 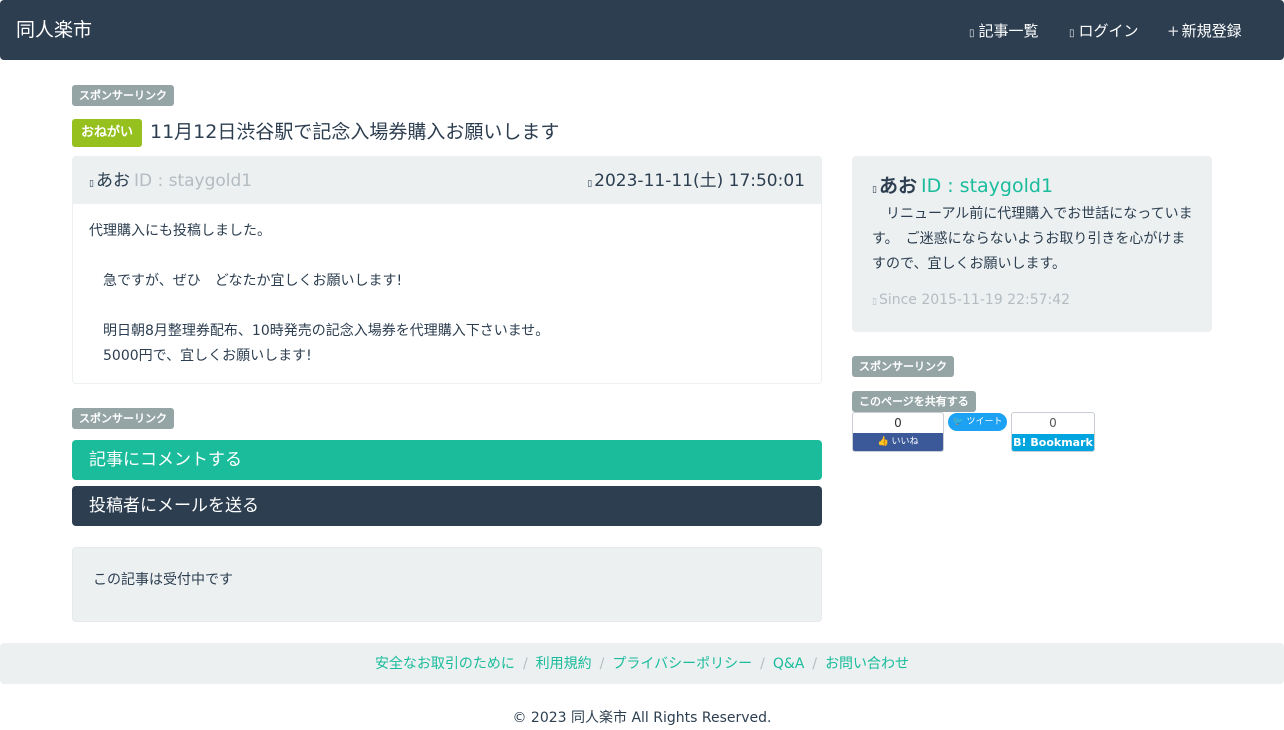 What do you see at coordinates (897, 186) in the screenshot?
I see `profile-name-text: あお` at bounding box center [897, 186].